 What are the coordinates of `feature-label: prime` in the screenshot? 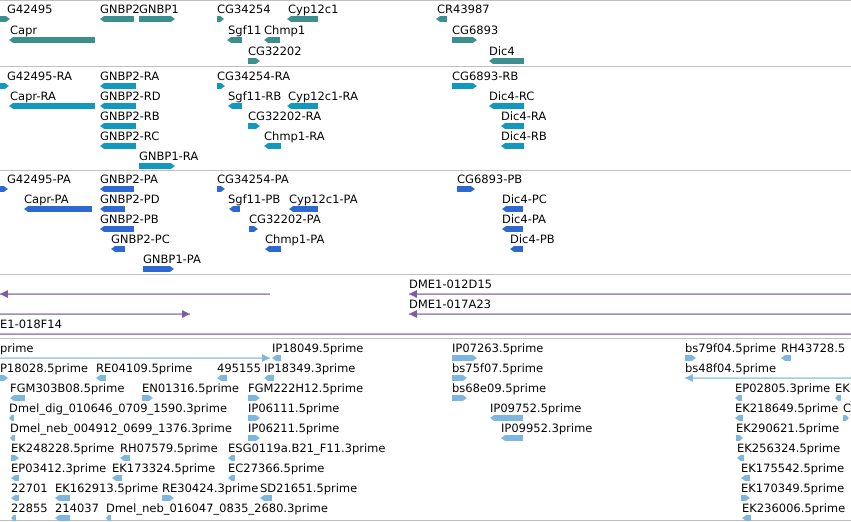 It's located at (17, 348).